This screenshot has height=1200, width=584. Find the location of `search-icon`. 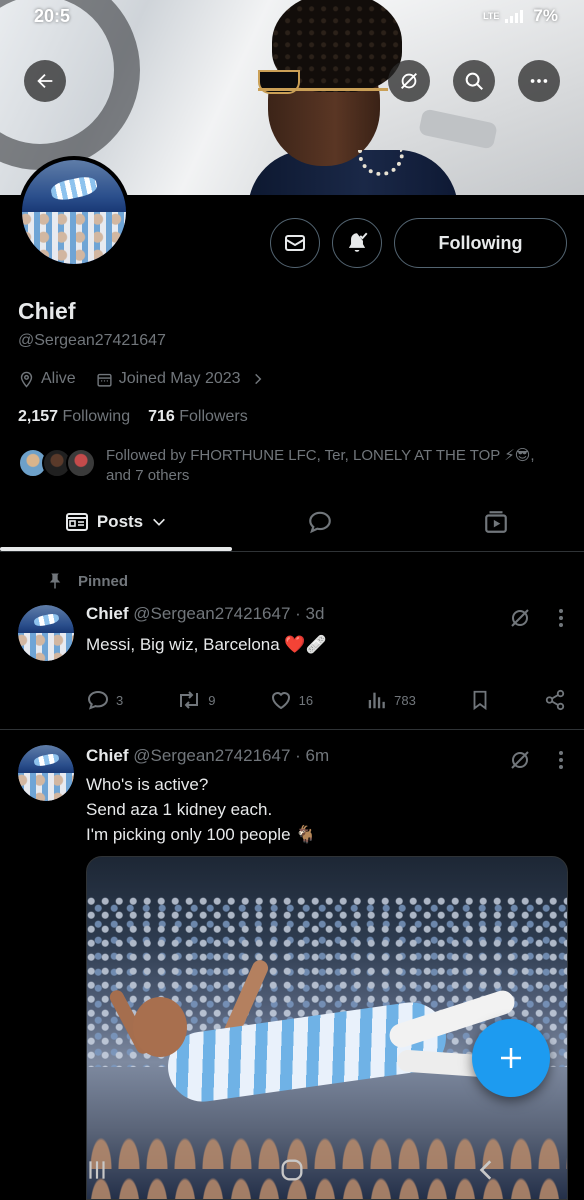

search-icon is located at coordinates (474, 81).